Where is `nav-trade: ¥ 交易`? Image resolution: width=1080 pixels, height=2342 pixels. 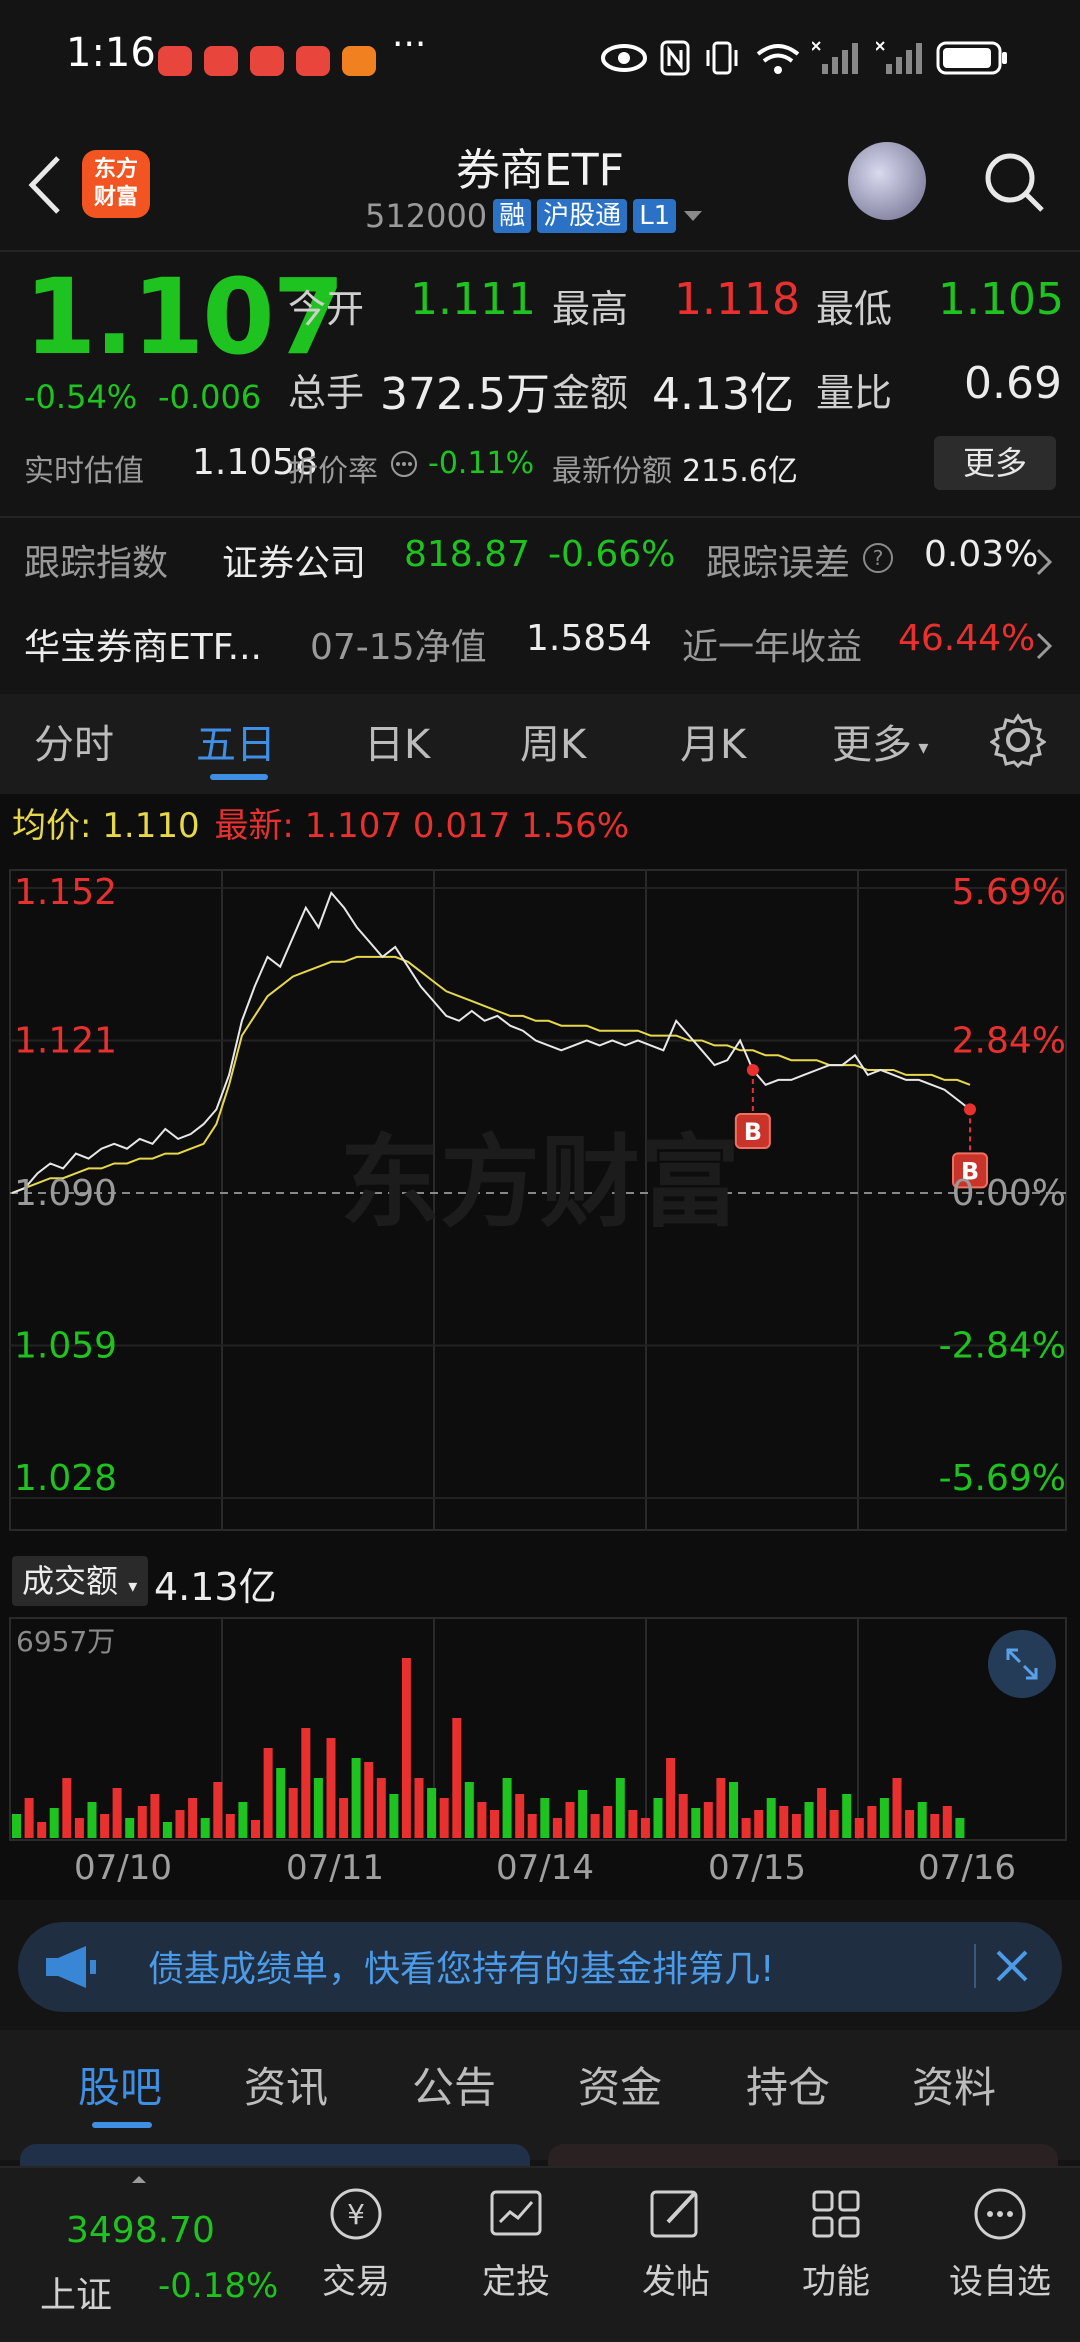
nav-trade: ¥ 交易 is located at coordinates (356, 2240).